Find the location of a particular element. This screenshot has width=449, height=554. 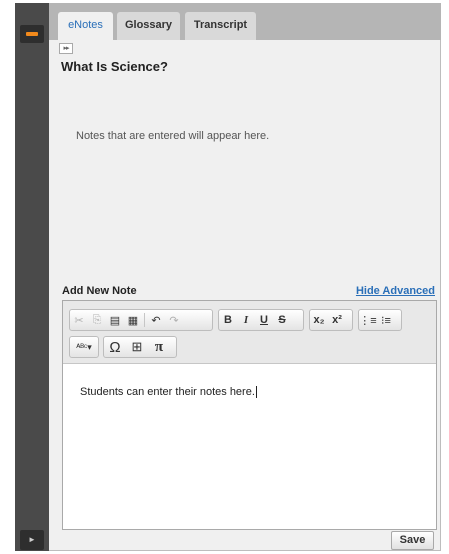

collapse-panel-button is located at coordinates (32, 34).